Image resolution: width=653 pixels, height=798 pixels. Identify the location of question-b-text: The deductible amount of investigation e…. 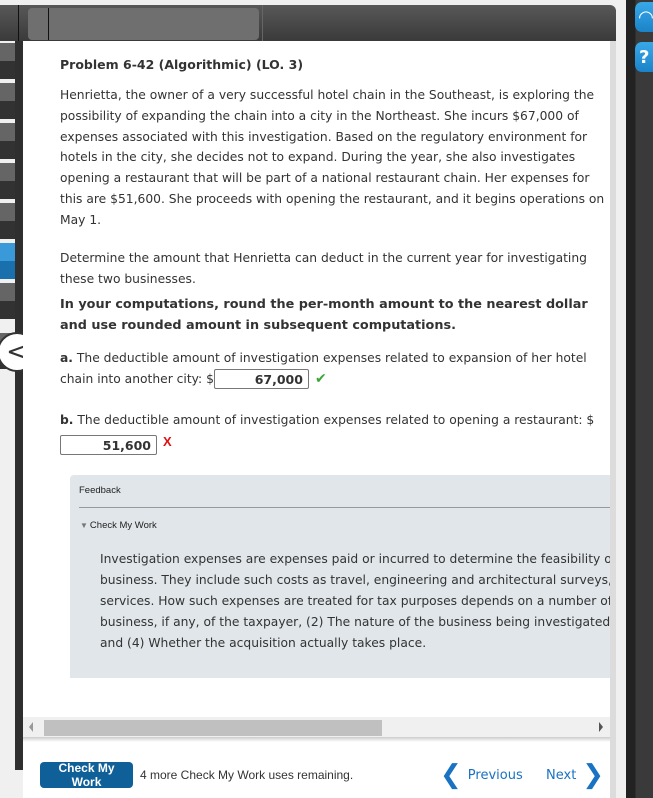
(336, 420).